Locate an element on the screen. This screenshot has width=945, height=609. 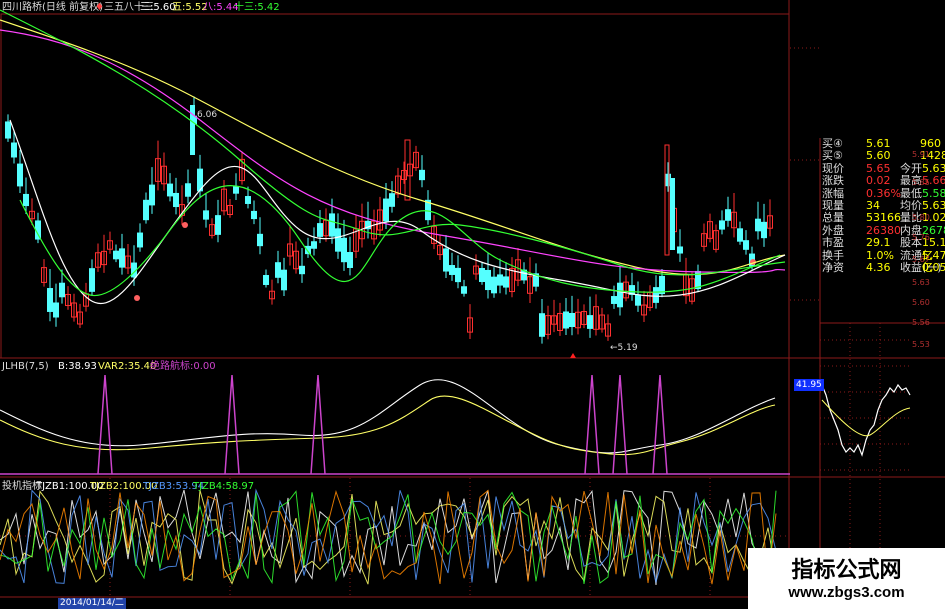
axis-tick-label: 5.60 is located at coordinates (921, 302).